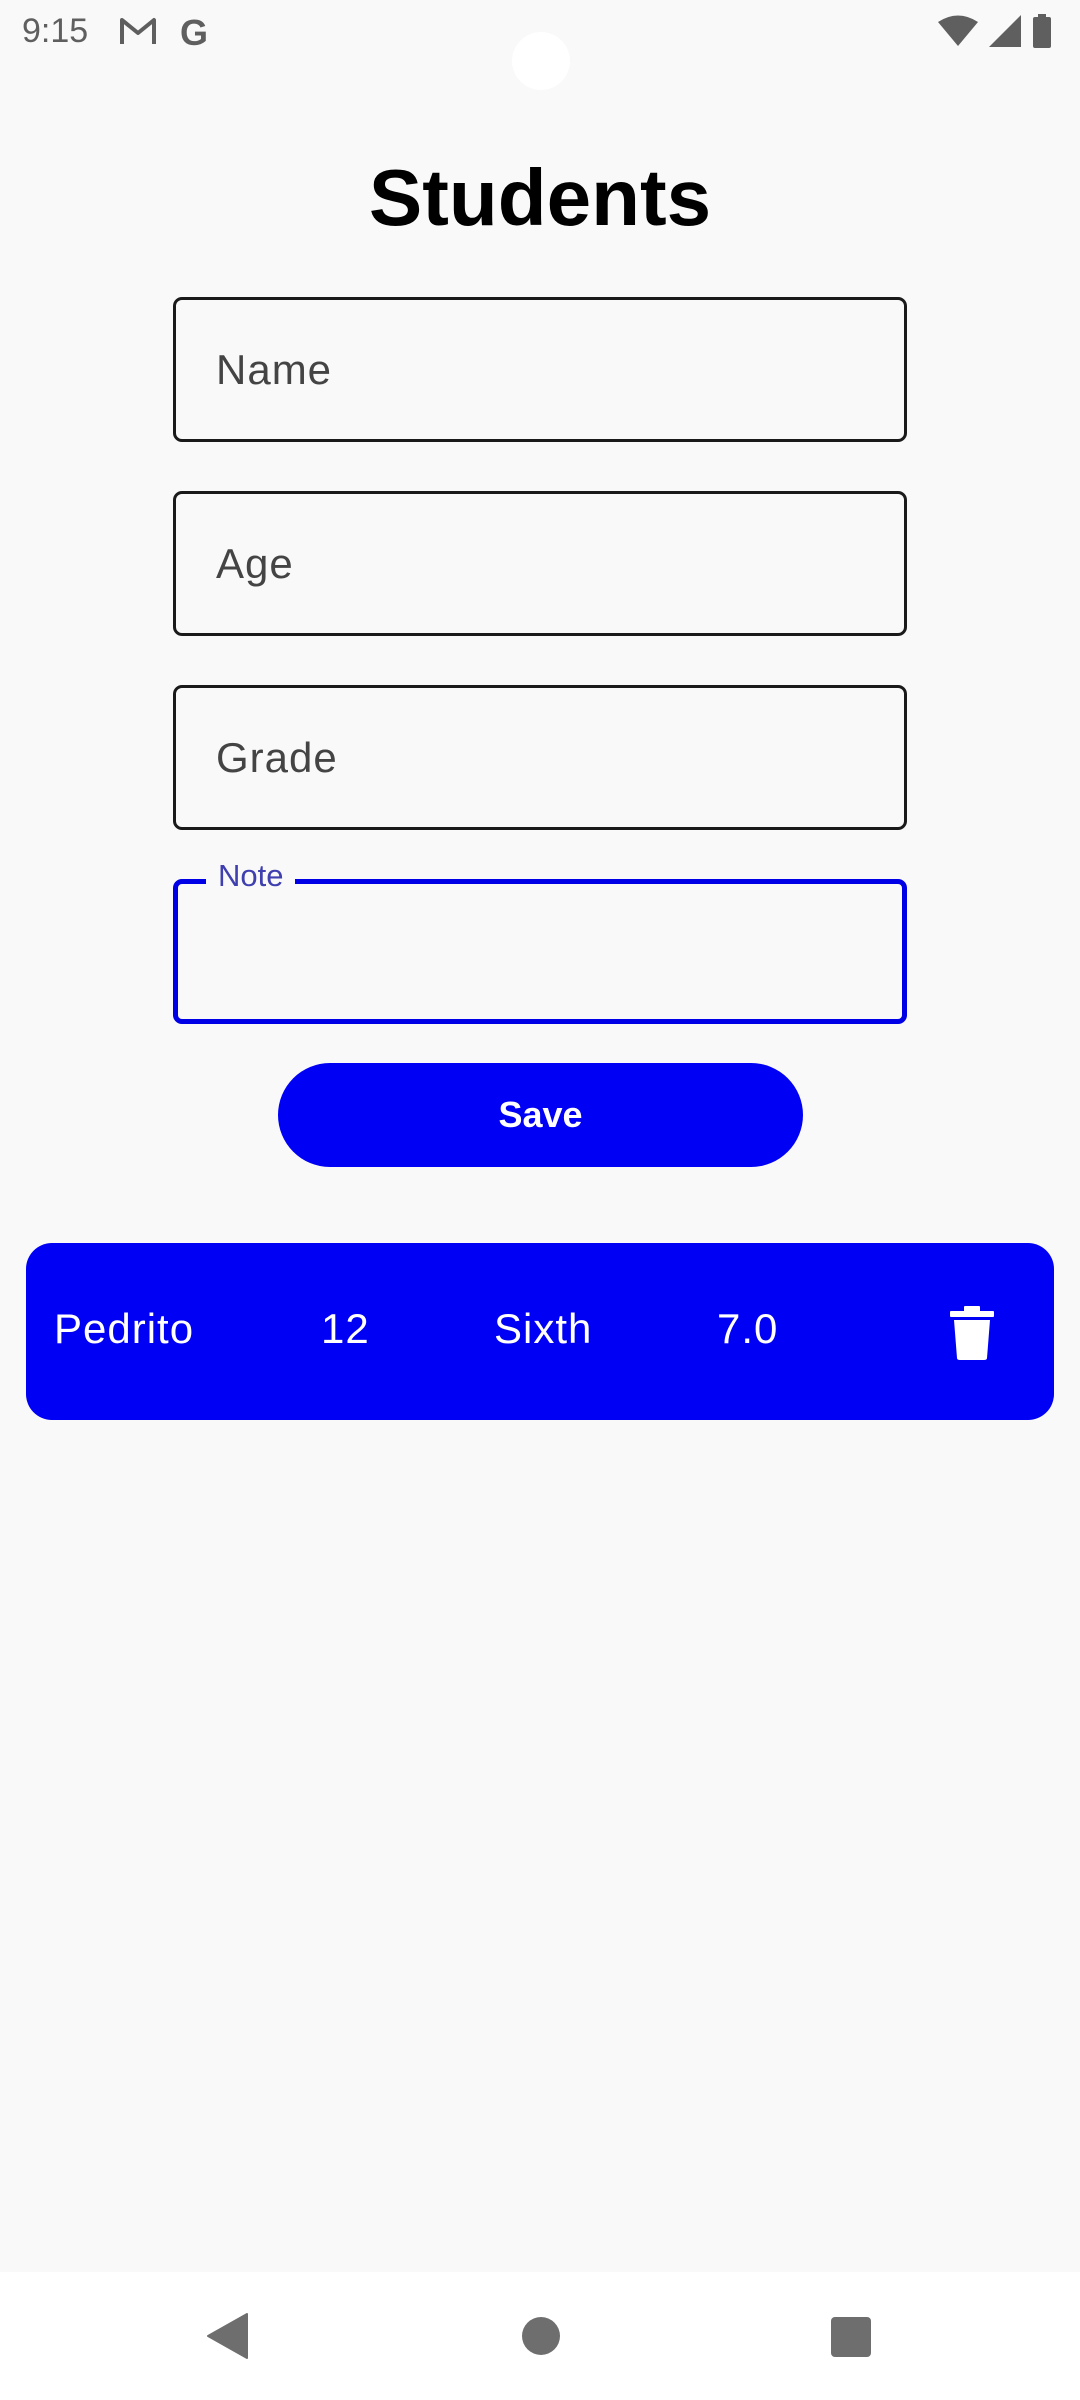  What do you see at coordinates (748, 1328) in the screenshot?
I see `student-note: 7.0` at bounding box center [748, 1328].